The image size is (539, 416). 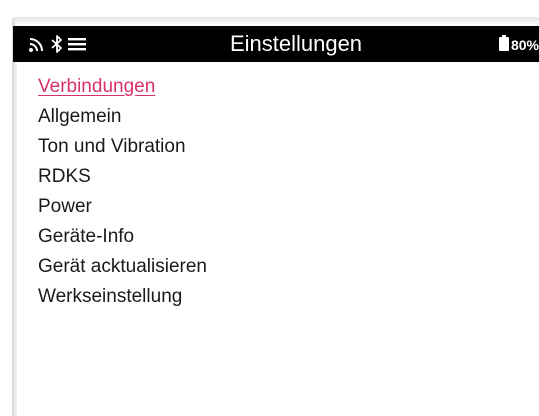 I want to click on status-bar: Einstellungen 80%, so click(x=276, y=44).